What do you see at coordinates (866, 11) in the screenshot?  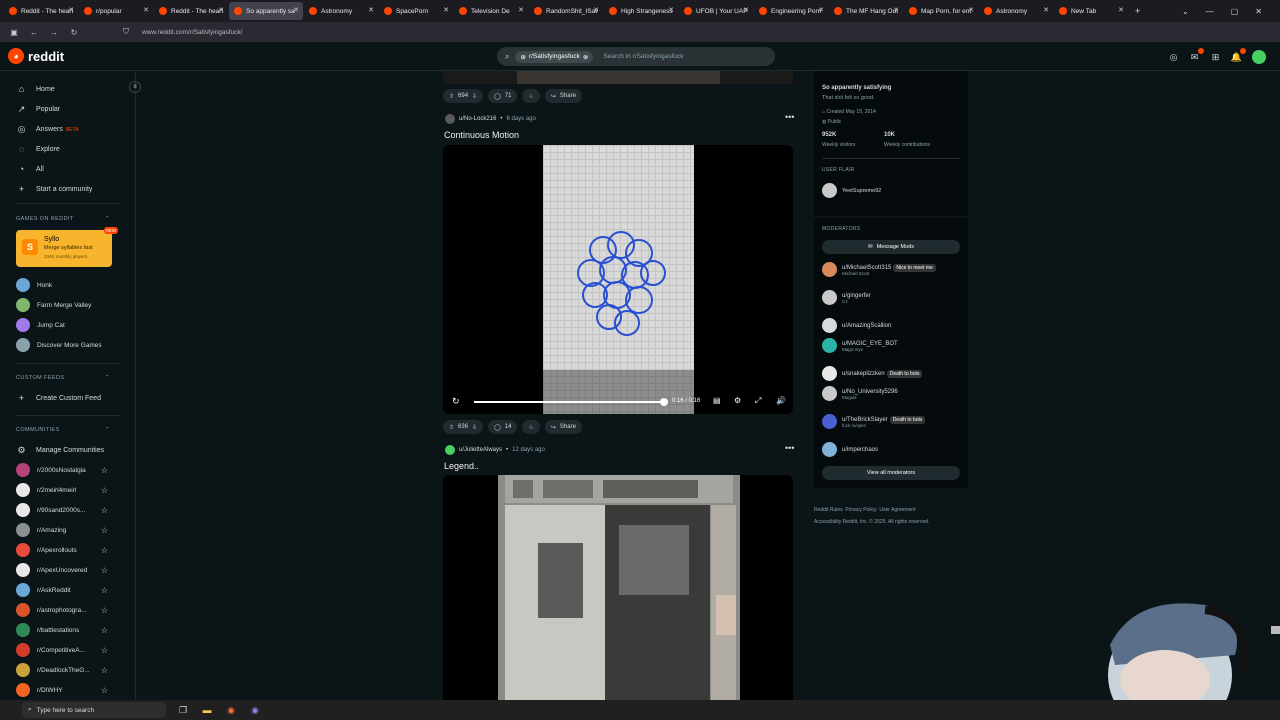 I see `browser-tab: The MF Hang Out ✕` at bounding box center [866, 11].